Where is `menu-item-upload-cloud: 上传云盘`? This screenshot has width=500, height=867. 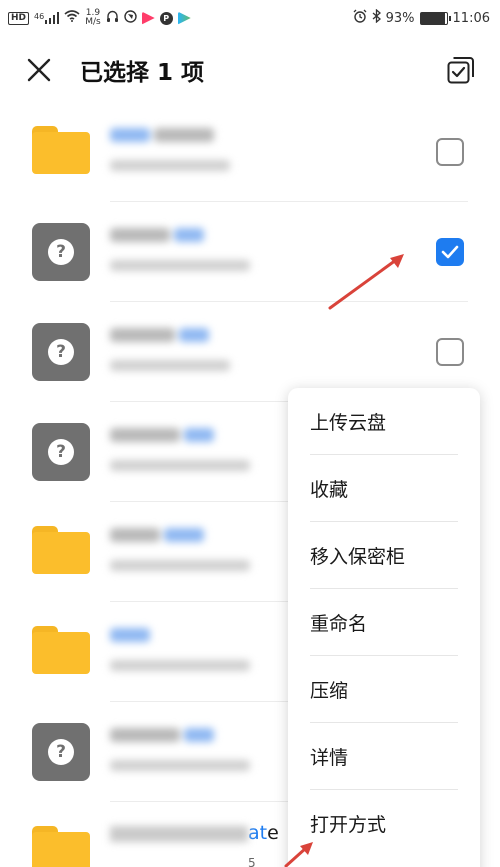 menu-item-upload-cloud: 上传云盘 is located at coordinates (395, 421).